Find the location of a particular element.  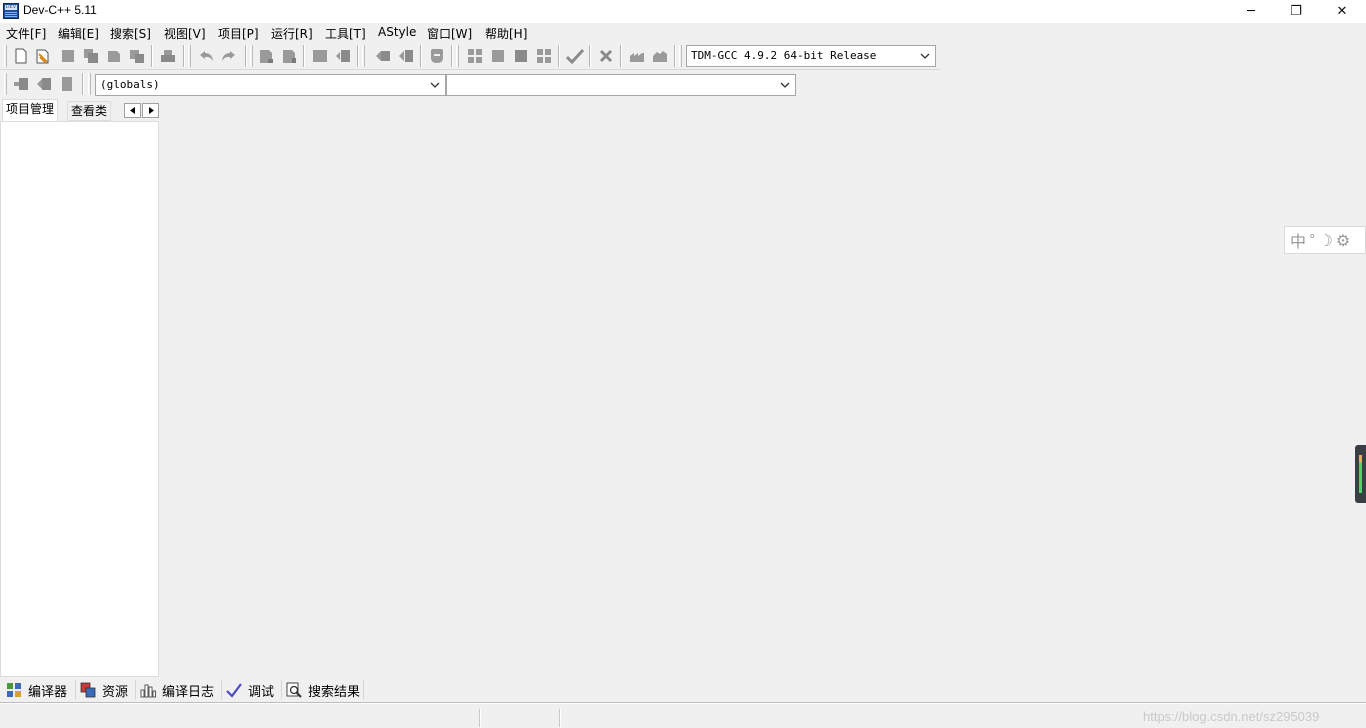

project-tree-panel is located at coordinates (79, 399).